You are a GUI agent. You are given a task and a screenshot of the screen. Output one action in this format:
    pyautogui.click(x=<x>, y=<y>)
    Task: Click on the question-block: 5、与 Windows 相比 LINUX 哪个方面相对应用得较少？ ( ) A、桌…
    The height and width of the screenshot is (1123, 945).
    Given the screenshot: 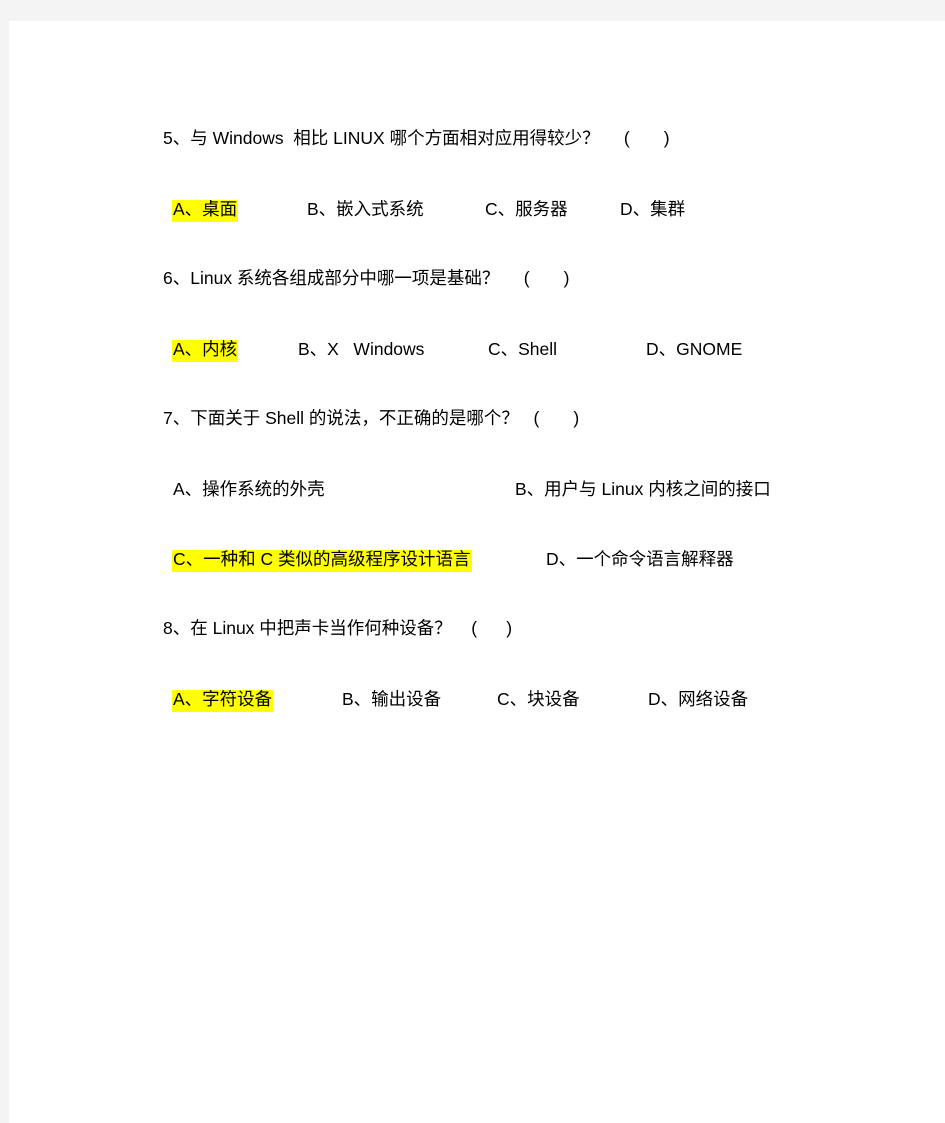 What is the action you would take?
    pyautogui.click(x=523, y=181)
    